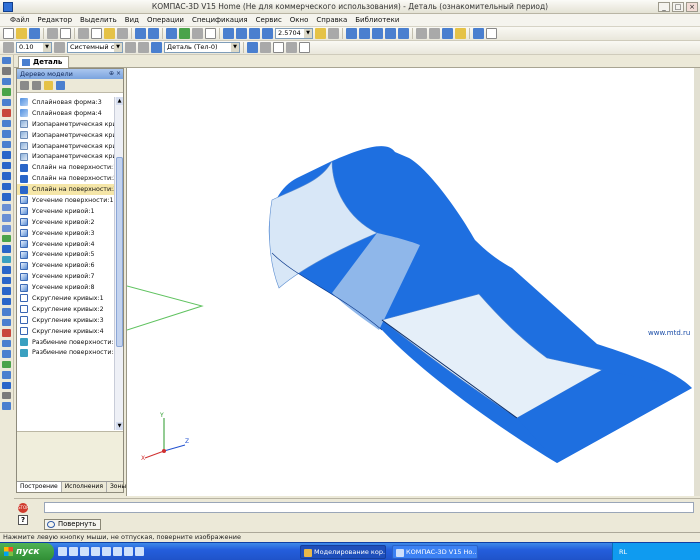  Describe the element at coordinates (66, 320) in the screenshot. I see `tree-item: Скругление кривых:3` at that location.